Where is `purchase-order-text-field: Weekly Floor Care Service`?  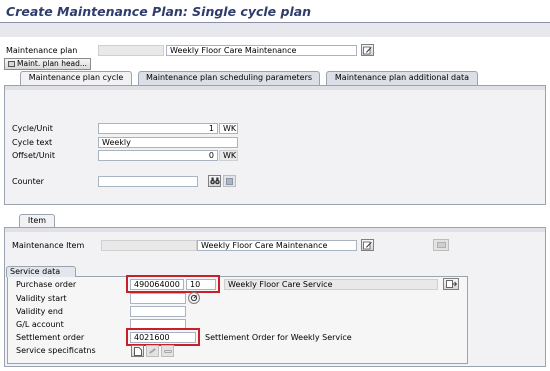 purchase-order-text-field: Weekly Floor Care Service is located at coordinates (331, 284).